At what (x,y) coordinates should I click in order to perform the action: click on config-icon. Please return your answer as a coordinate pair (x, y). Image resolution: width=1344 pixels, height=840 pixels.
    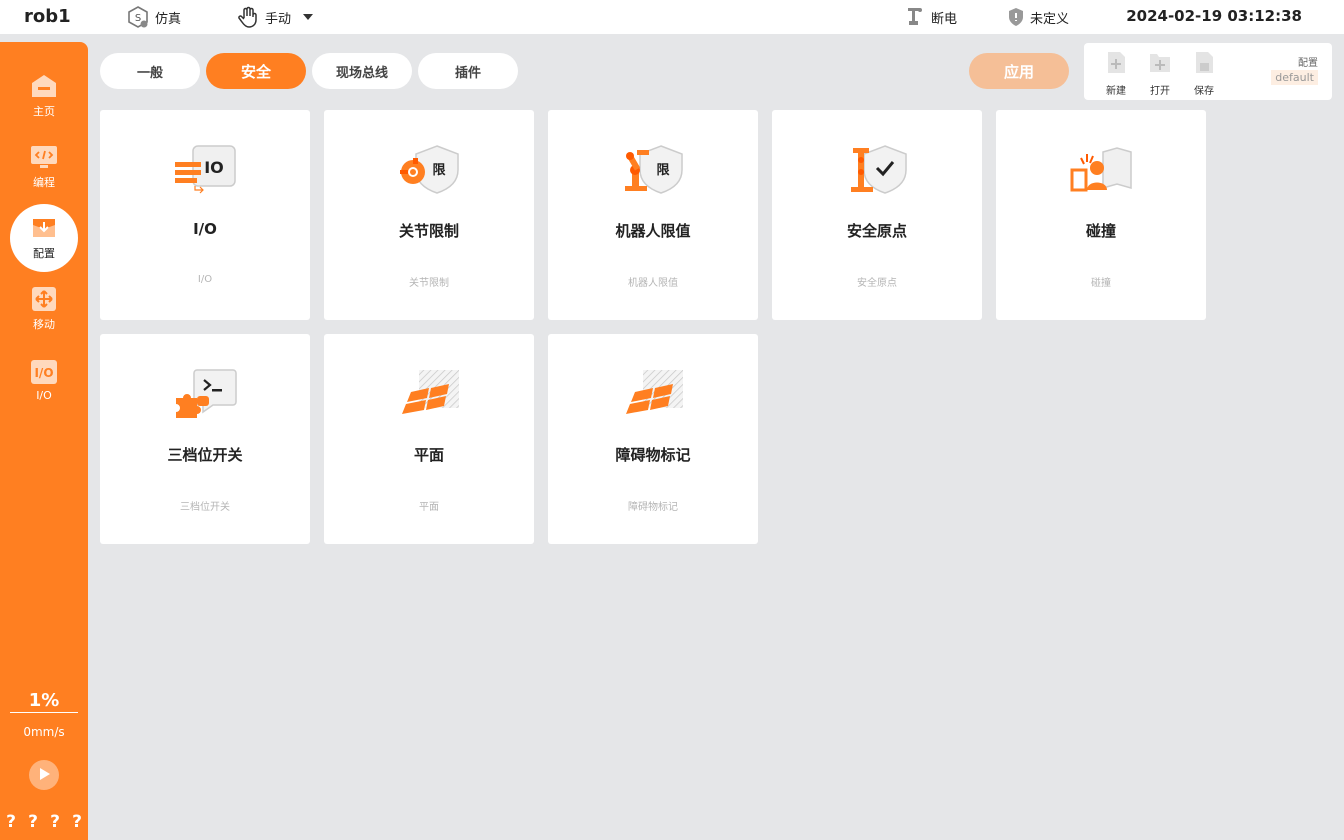
    Looking at the image, I should click on (44, 228).